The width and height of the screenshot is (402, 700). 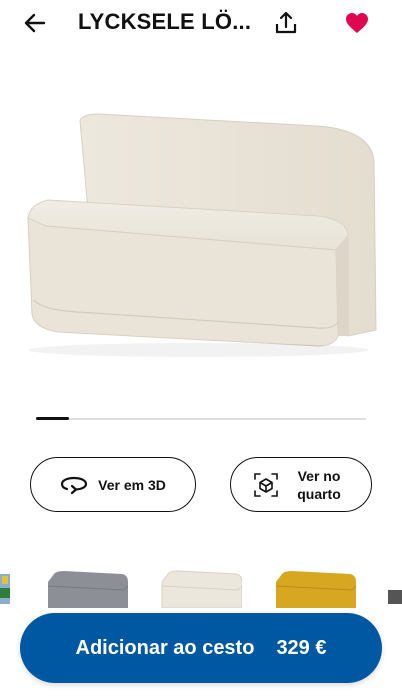 I want to click on share-button, so click(x=286, y=23).